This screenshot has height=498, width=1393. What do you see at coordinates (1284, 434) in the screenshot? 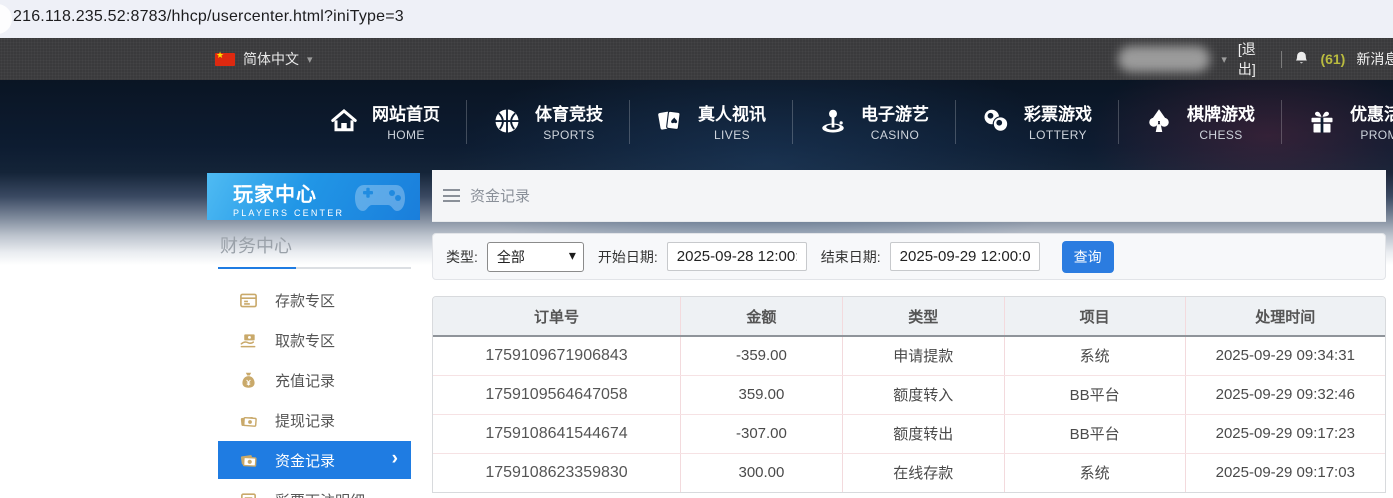
I see `cell-processed-time: 2025-09-29 09:17:23` at bounding box center [1284, 434].